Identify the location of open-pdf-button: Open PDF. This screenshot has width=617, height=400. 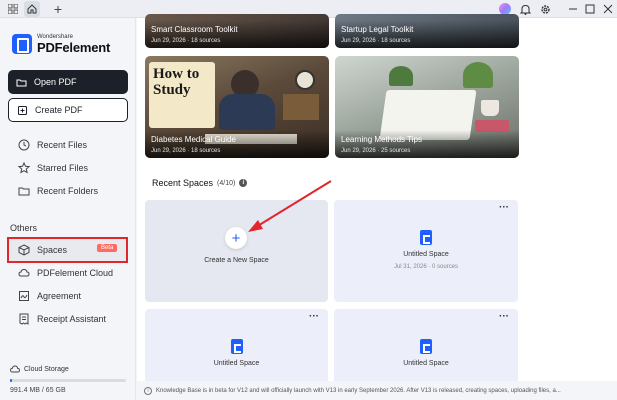
(68, 82).